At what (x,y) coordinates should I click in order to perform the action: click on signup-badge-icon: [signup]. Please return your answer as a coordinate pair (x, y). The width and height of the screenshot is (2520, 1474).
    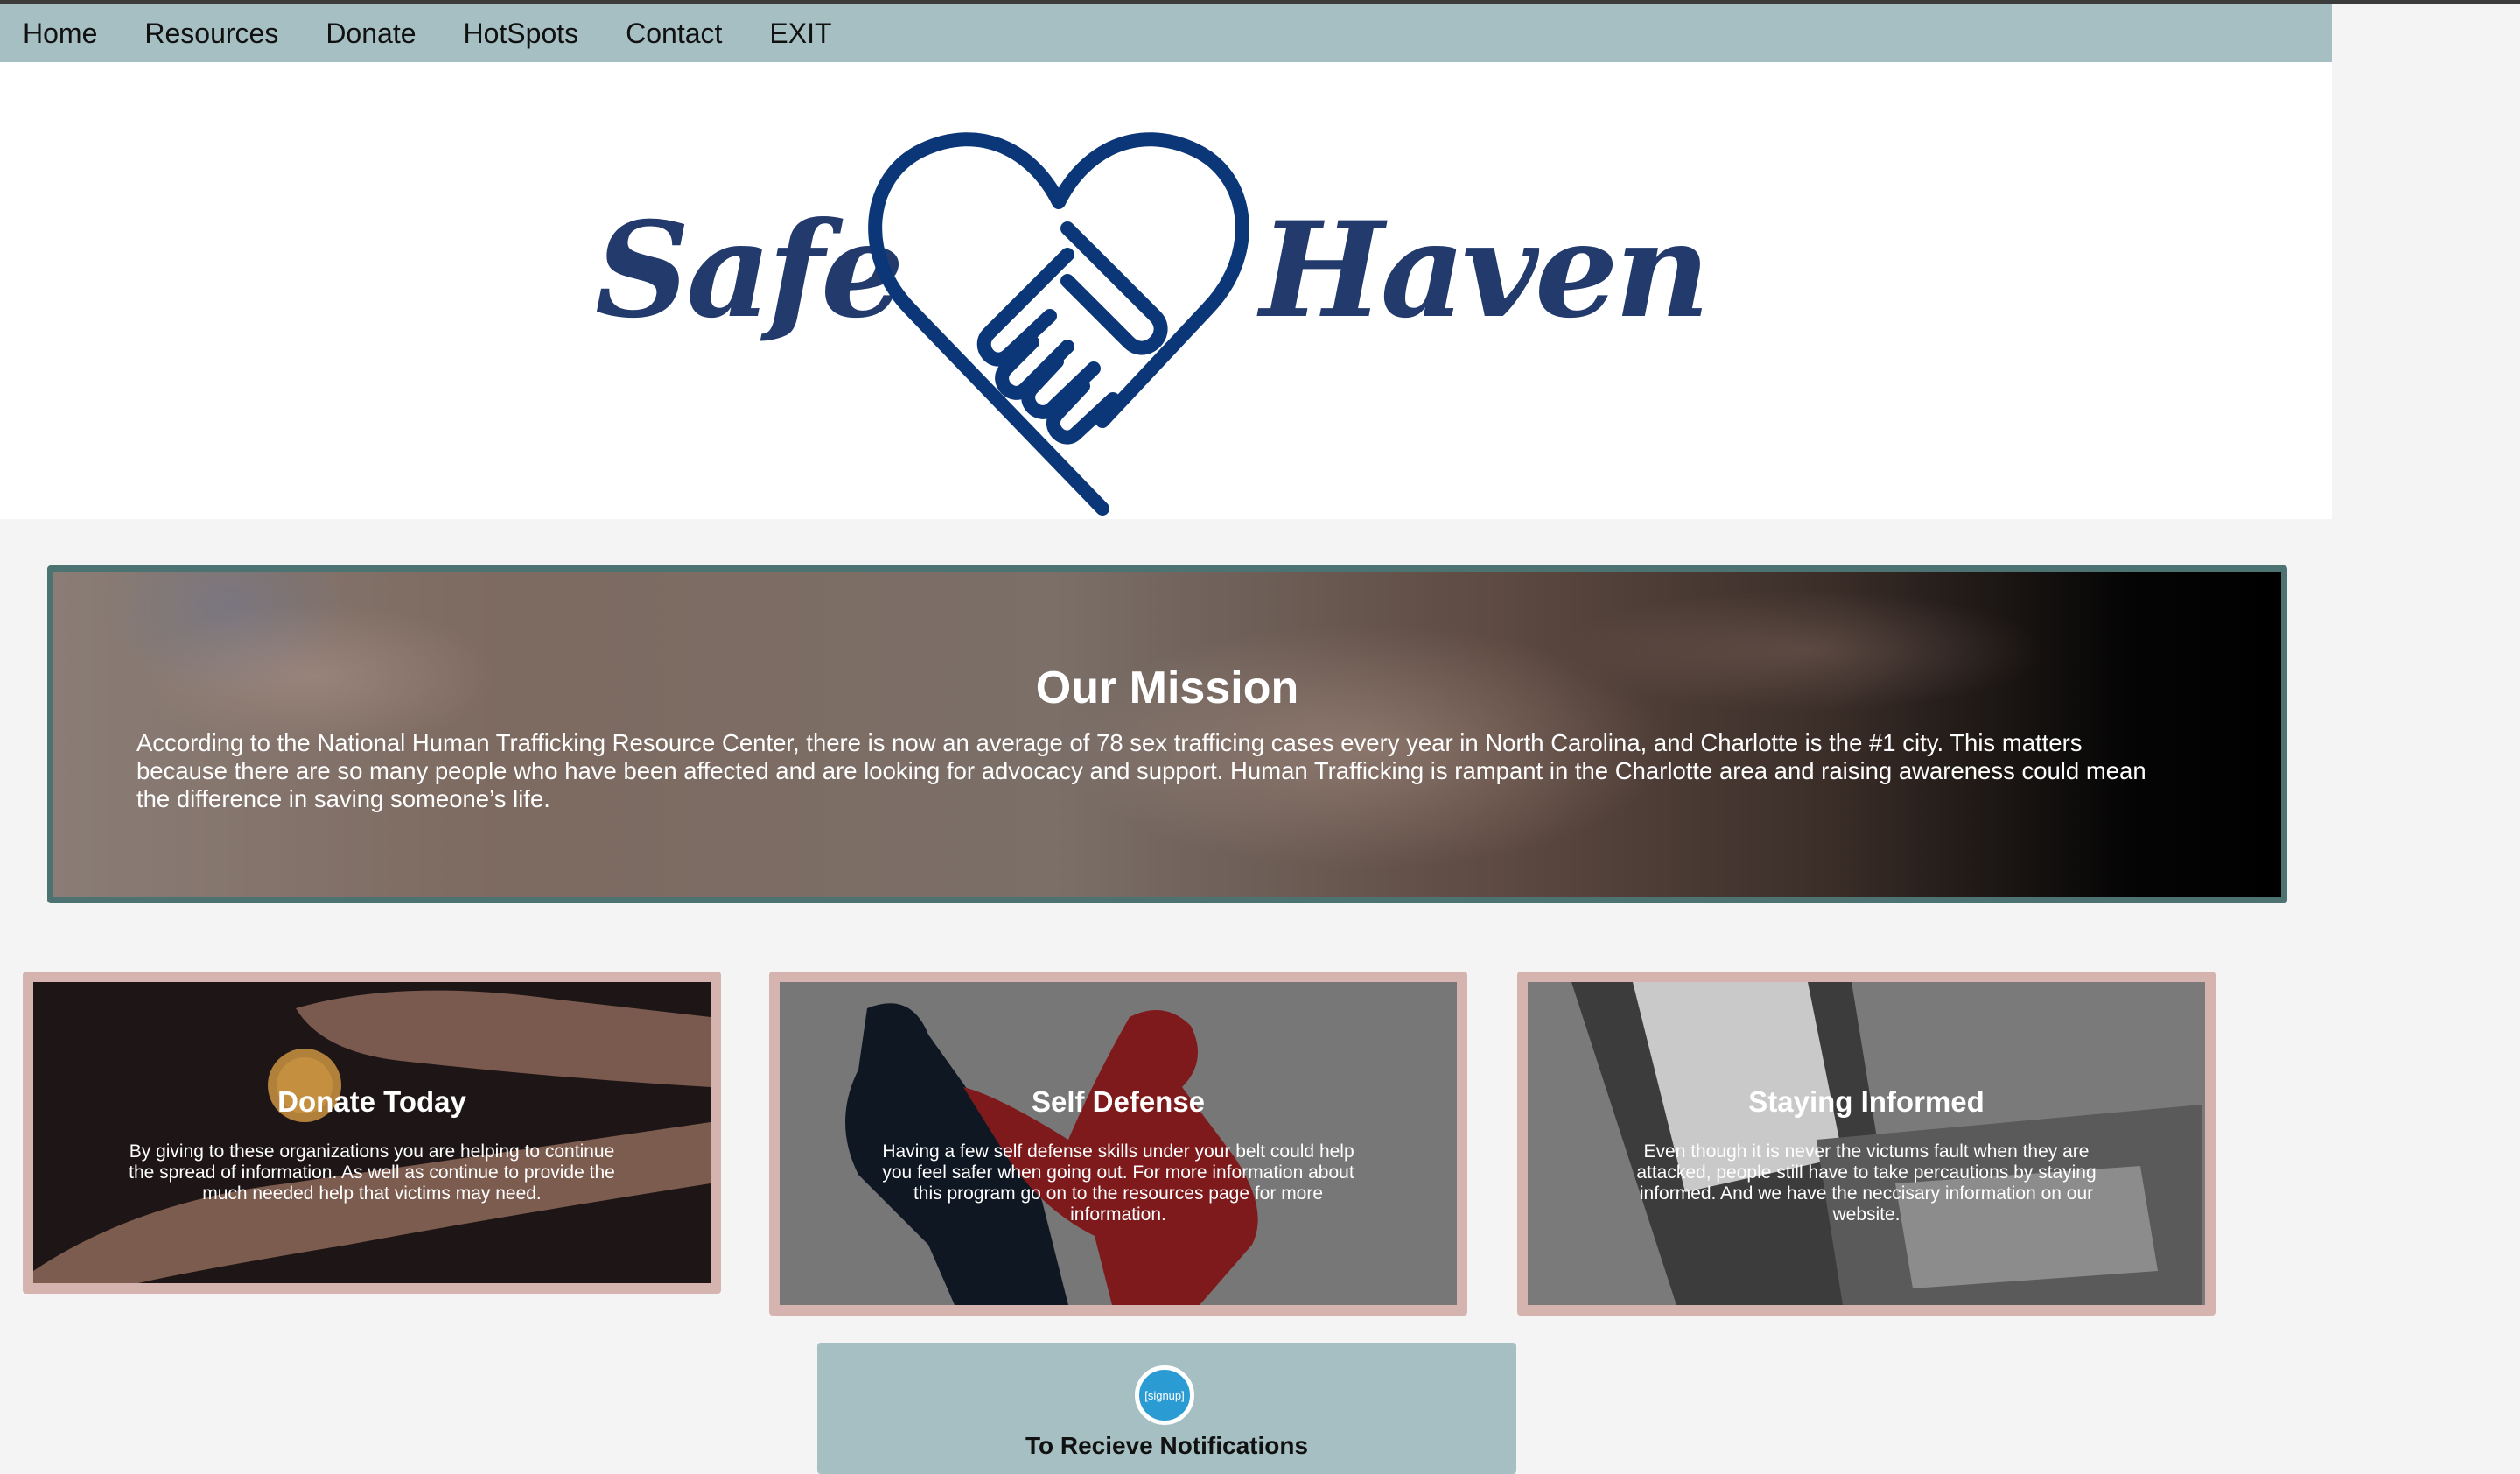
    Looking at the image, I should click on (1164, 1395).